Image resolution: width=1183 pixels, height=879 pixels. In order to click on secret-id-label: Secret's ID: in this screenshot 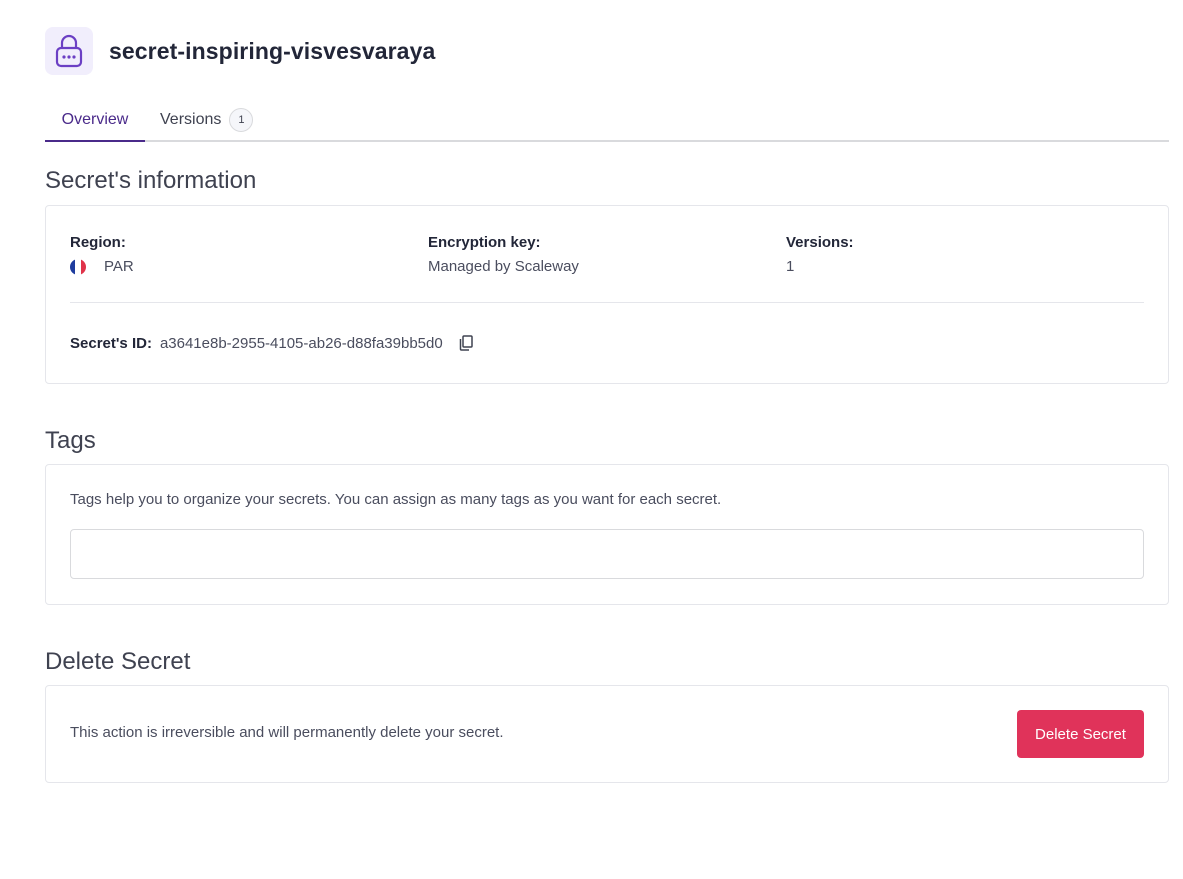, I will do `click(111, 343)`.